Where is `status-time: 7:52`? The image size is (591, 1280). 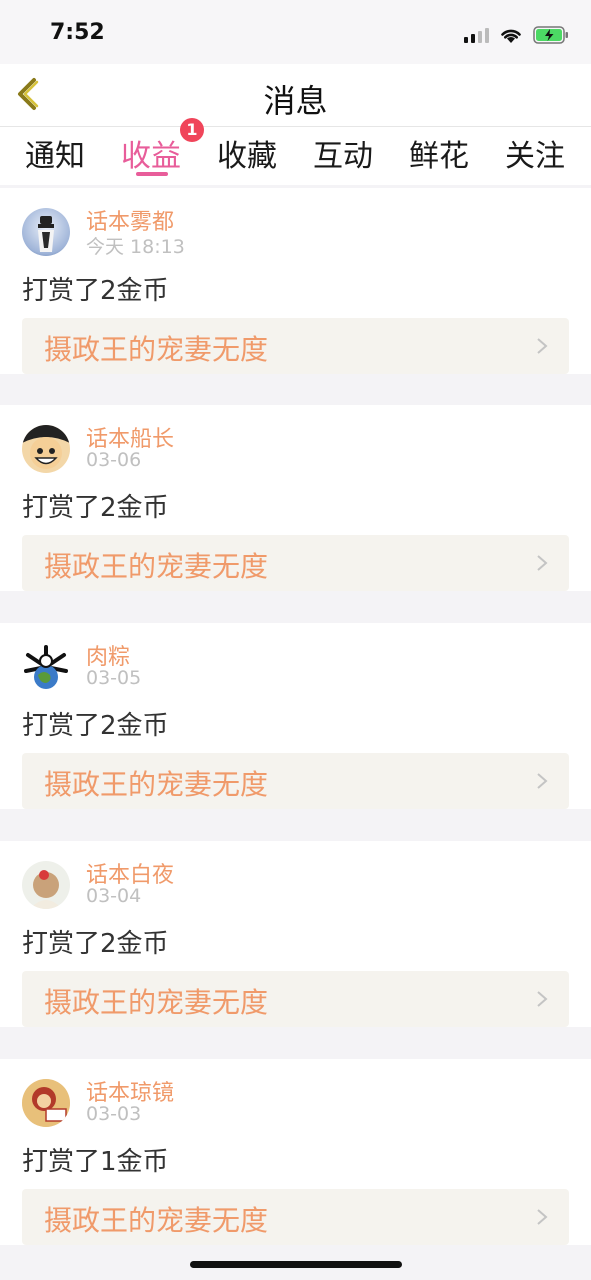 status-time: 7:52 is located at coordinates (77, 32).